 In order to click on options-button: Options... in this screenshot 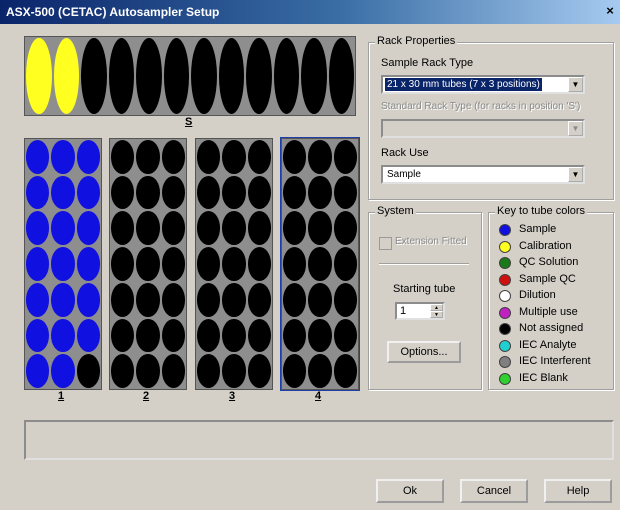, I will do `click(424, 352)`.